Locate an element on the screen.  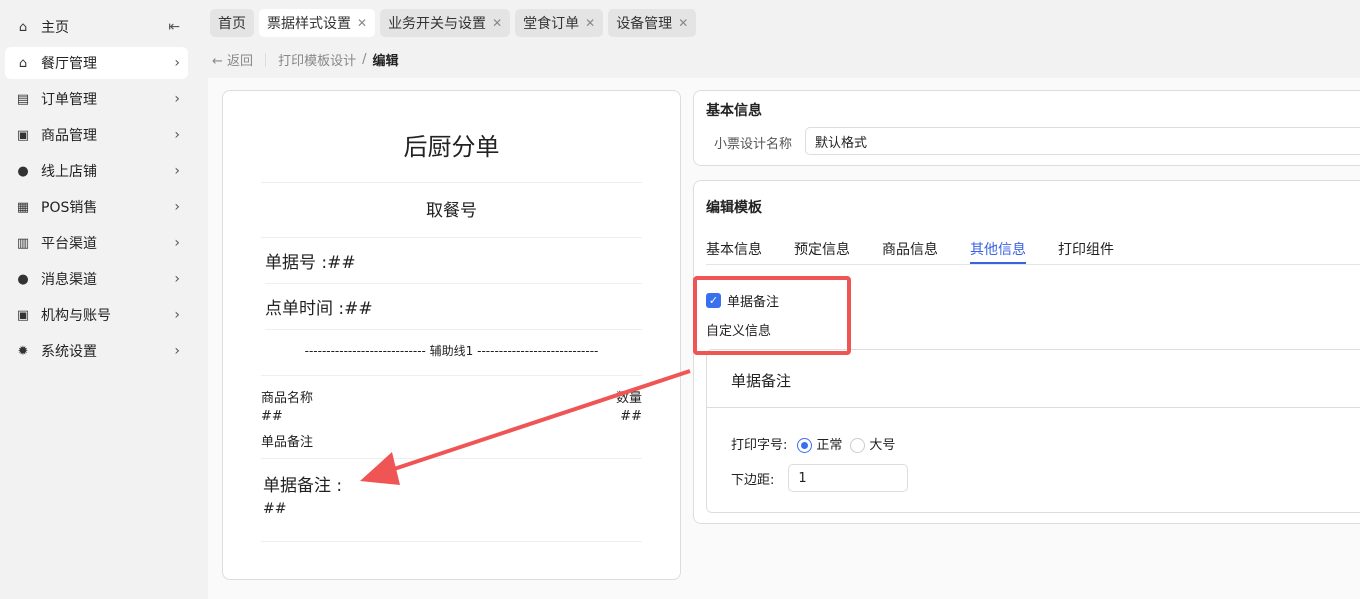
annotation-arrow-line is located at coordinates (537, 421).